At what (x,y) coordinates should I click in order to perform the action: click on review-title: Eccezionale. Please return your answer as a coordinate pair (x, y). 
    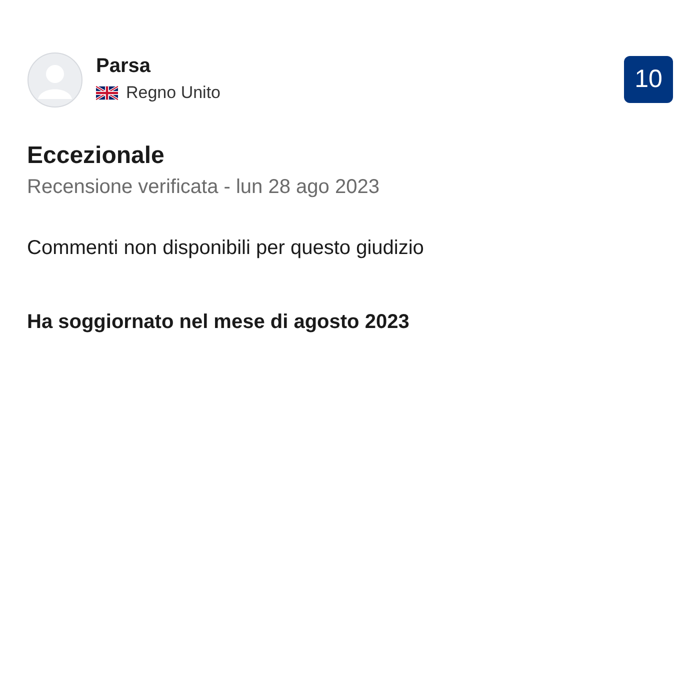
    Looking at the image, I should click on (96, 156).